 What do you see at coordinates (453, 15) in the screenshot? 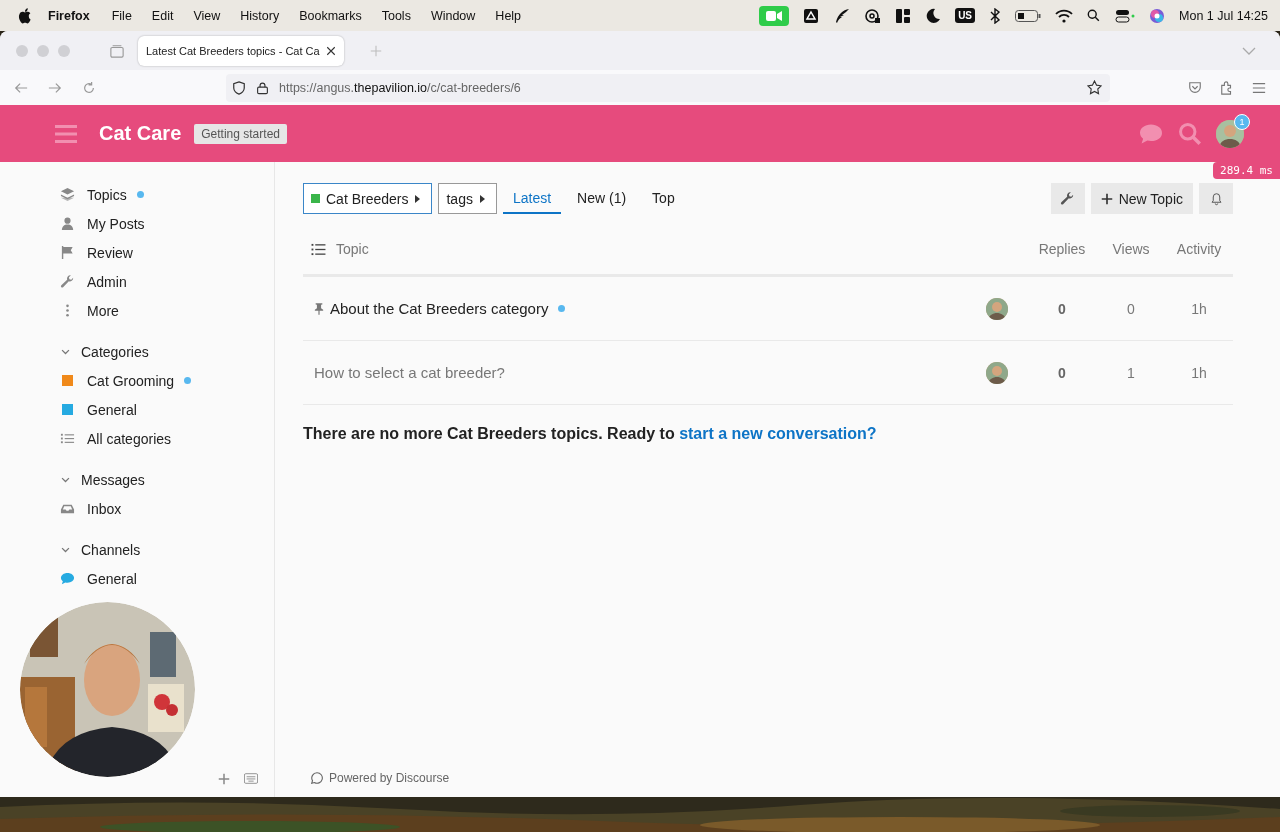
I see `menu-item: Window` at bounding box center [453, 15].